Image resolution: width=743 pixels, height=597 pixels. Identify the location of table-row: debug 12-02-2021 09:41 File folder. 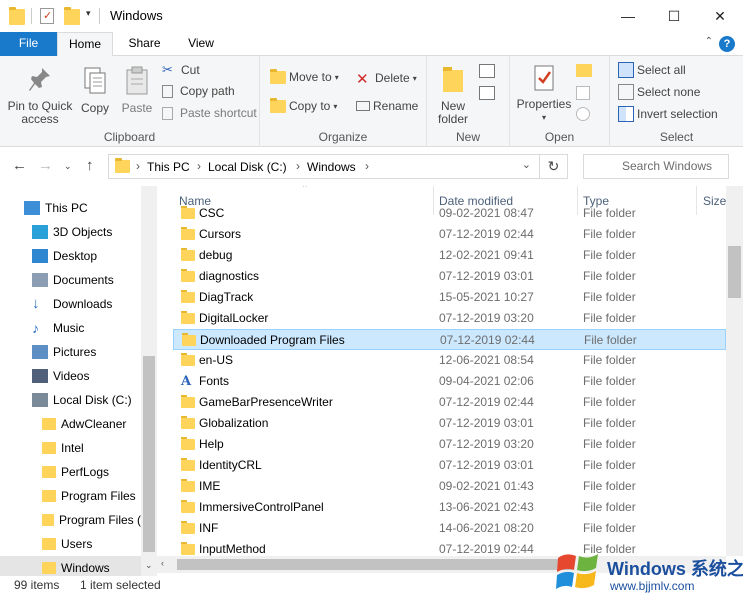
(449, 255).